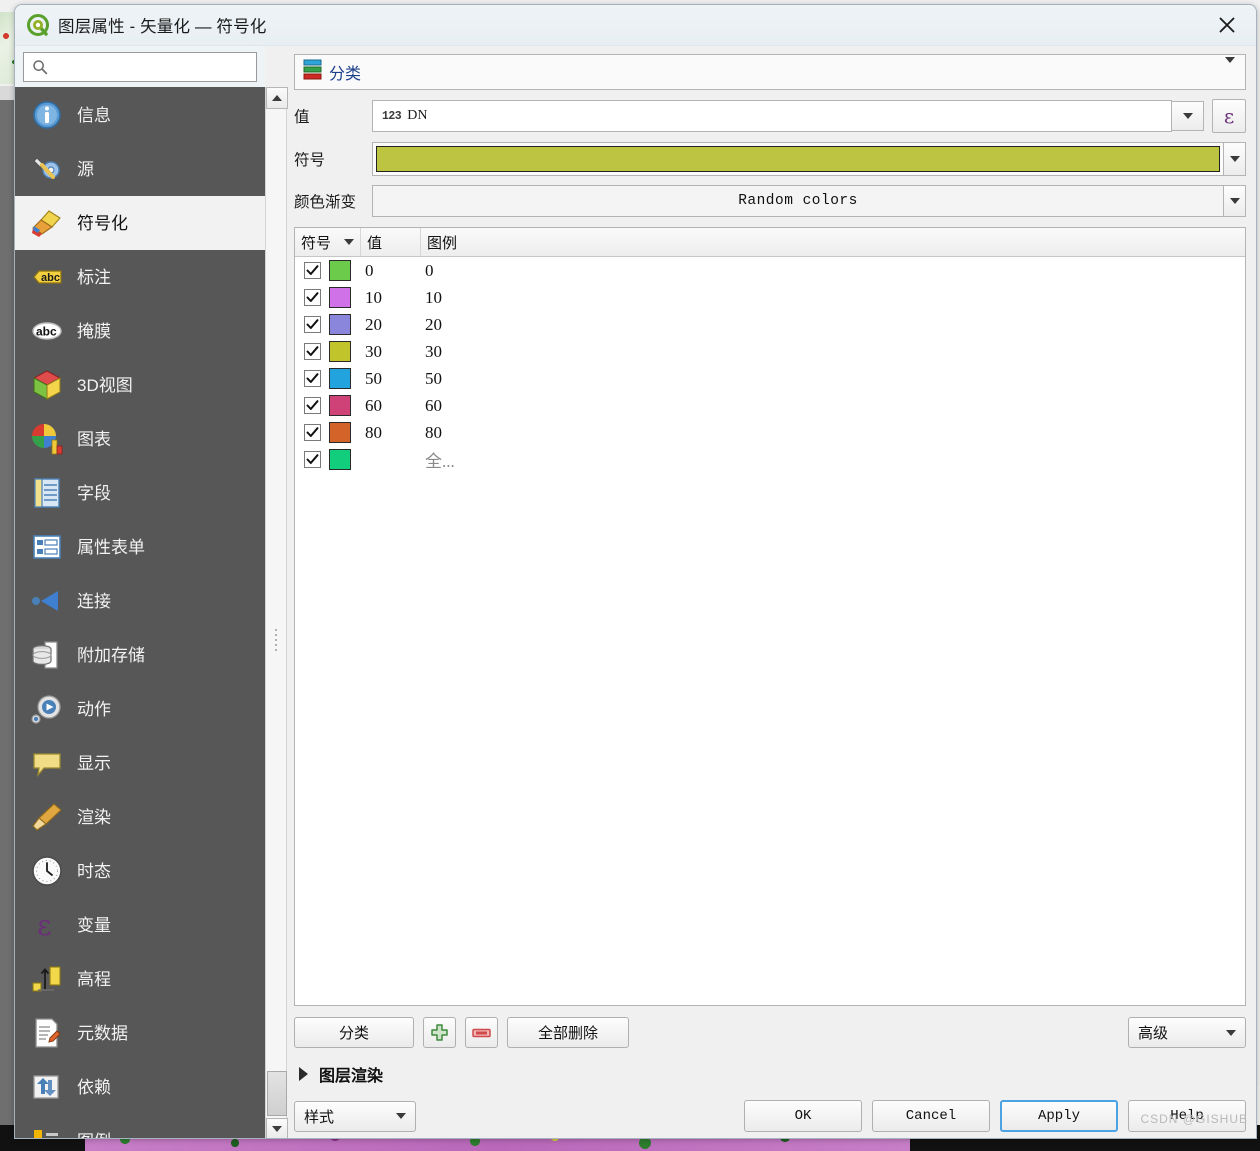 This screenshot has height=1151, width=1260. What do you see at coordinates (391, 433) in the screenshot?
I see `row-value-cell: 80` at bounding box center [391, 433].